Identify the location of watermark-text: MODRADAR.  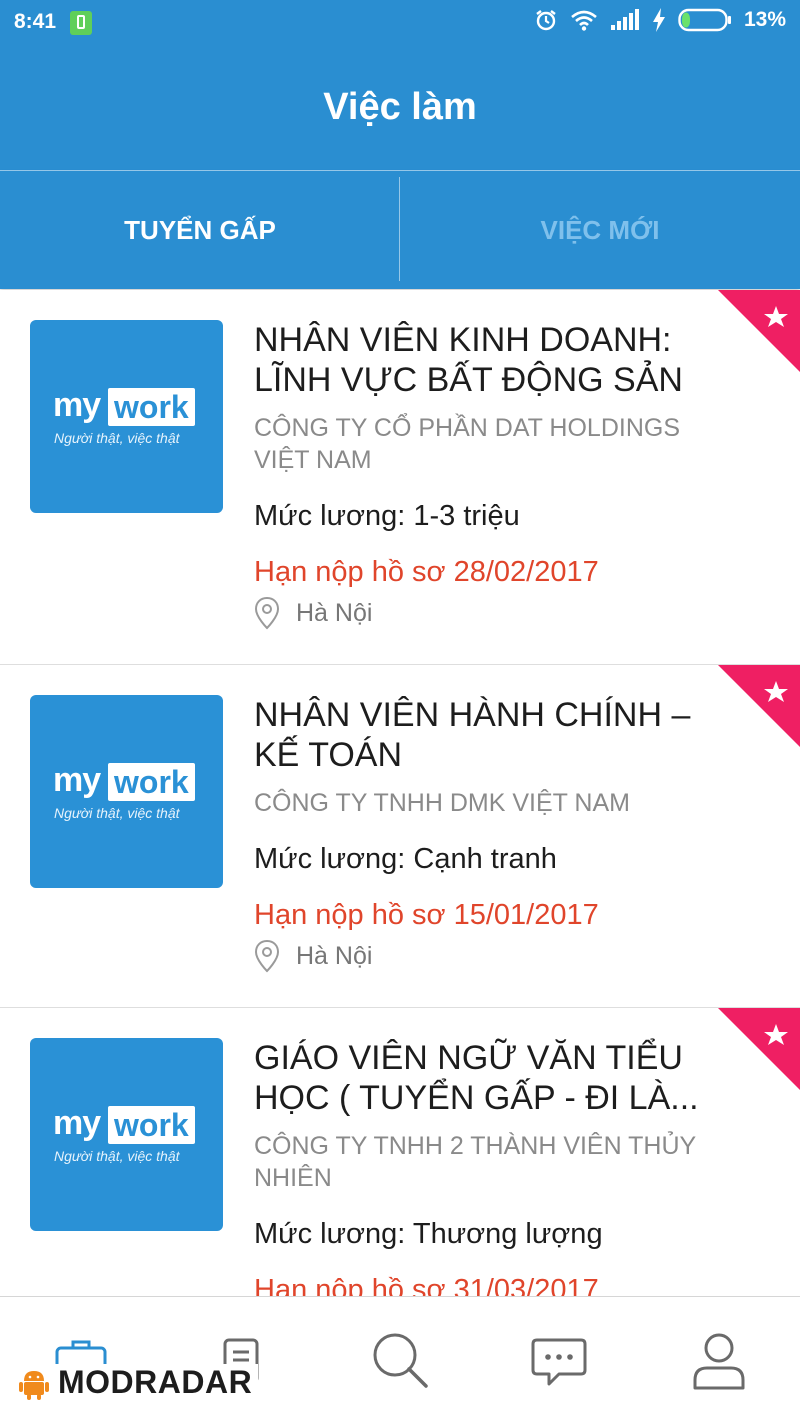
(155, 1382).